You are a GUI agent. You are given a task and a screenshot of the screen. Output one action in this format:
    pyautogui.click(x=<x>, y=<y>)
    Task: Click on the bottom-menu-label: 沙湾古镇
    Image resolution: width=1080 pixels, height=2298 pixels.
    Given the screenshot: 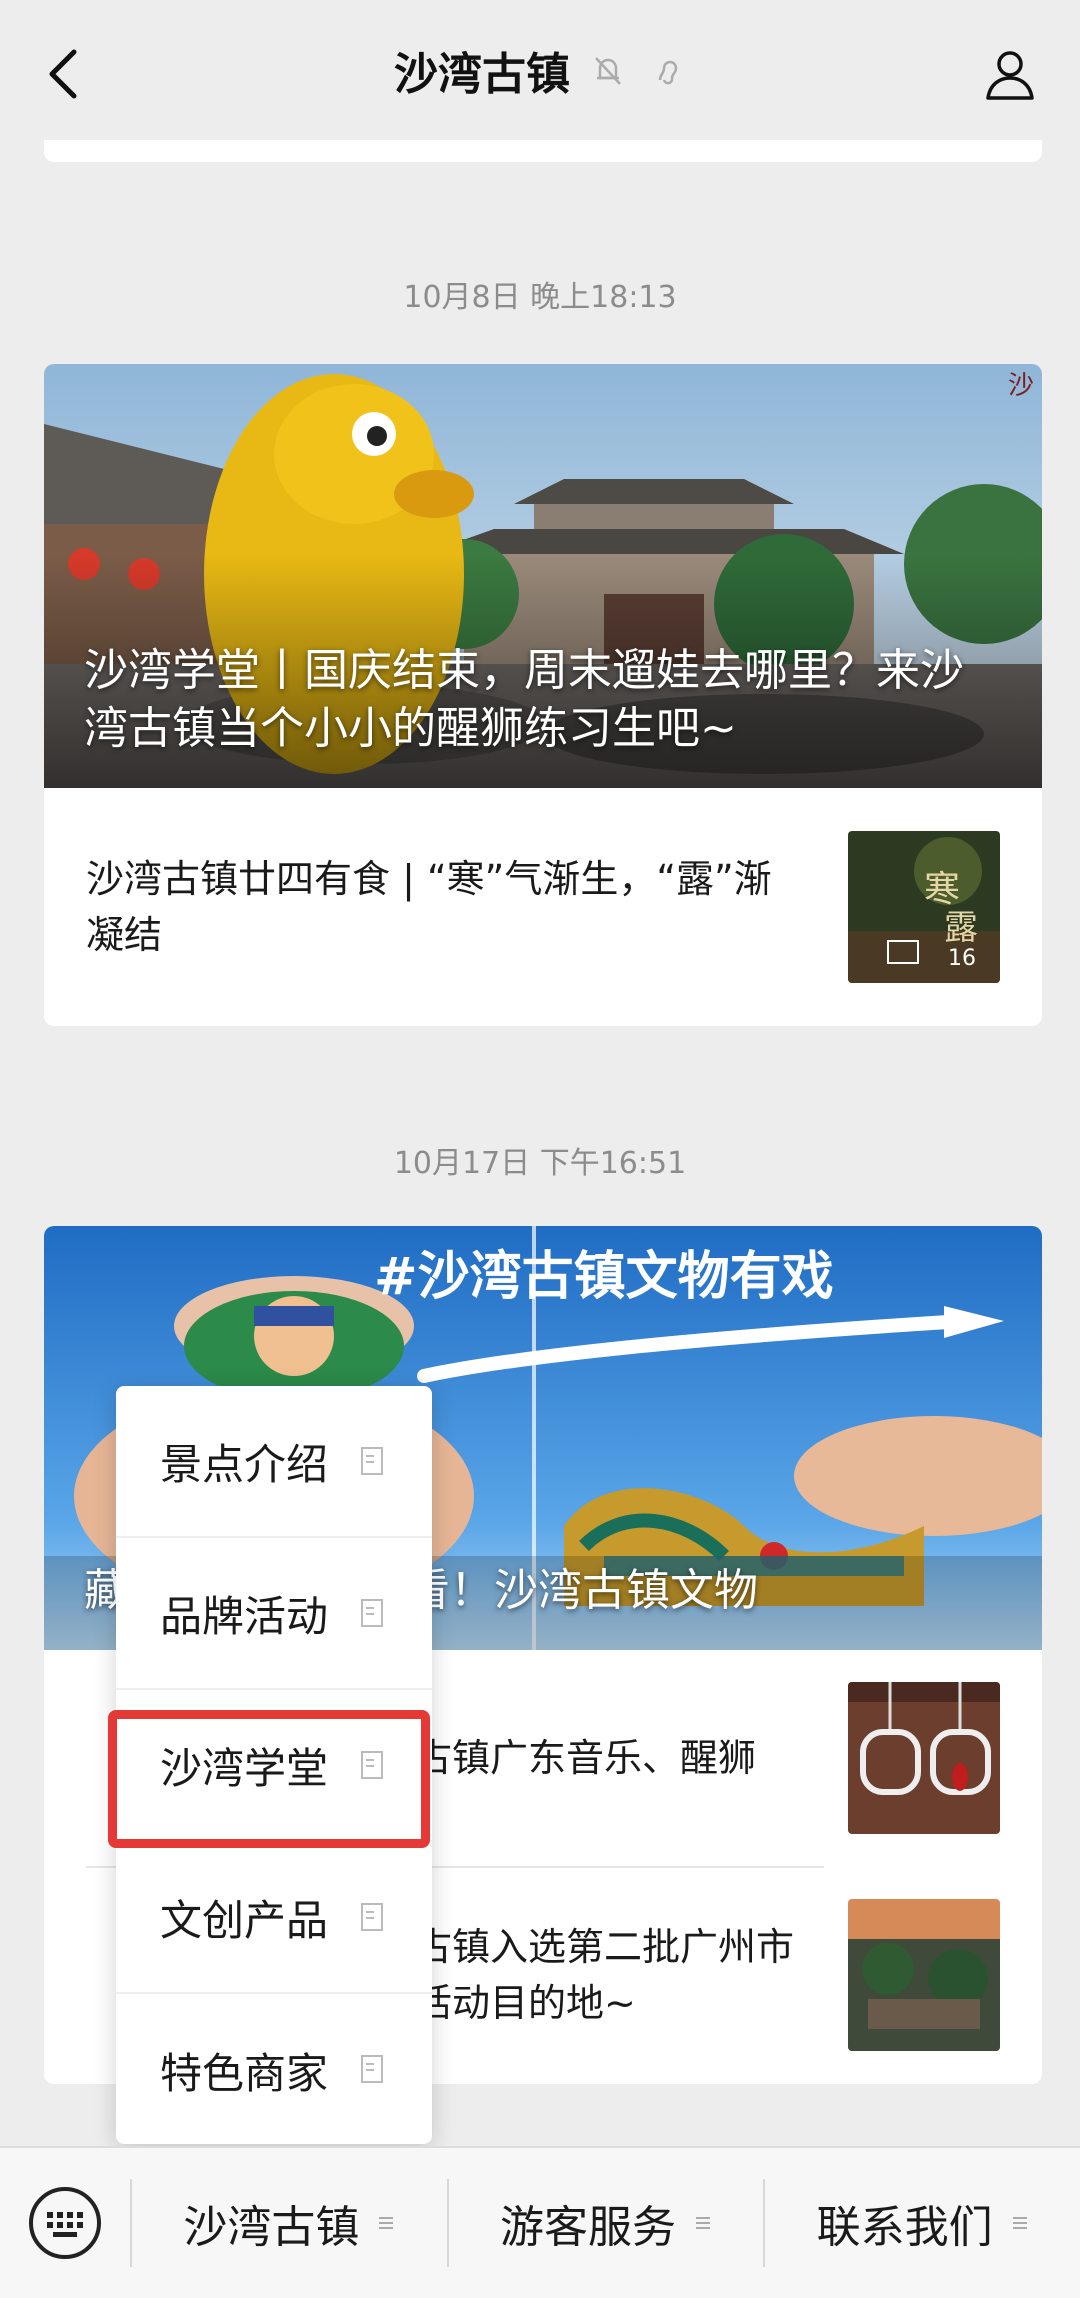 What is the action you would take?
    pyautogui.click(x=271, y=2227)
    